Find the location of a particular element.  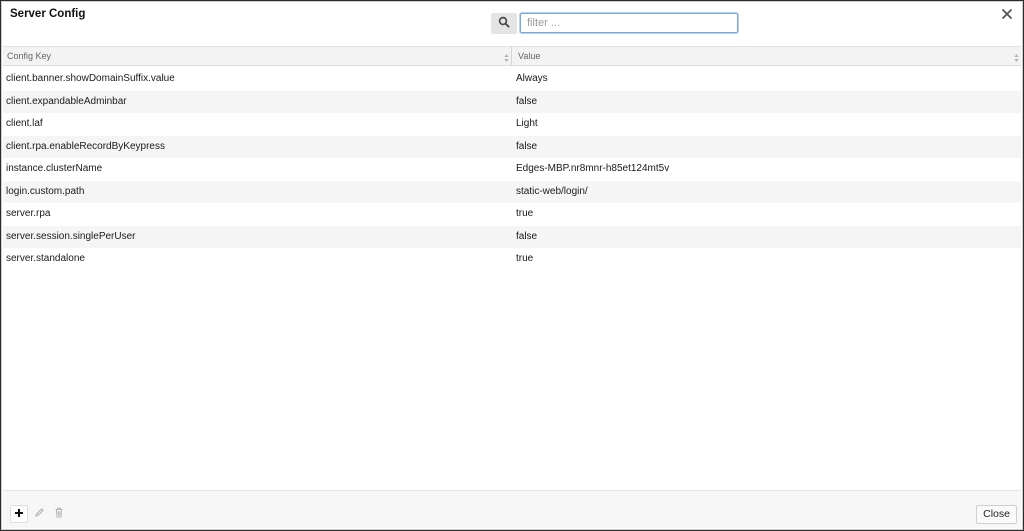

config-key-cell: login.custom.path is located at coordinates (45, 191).